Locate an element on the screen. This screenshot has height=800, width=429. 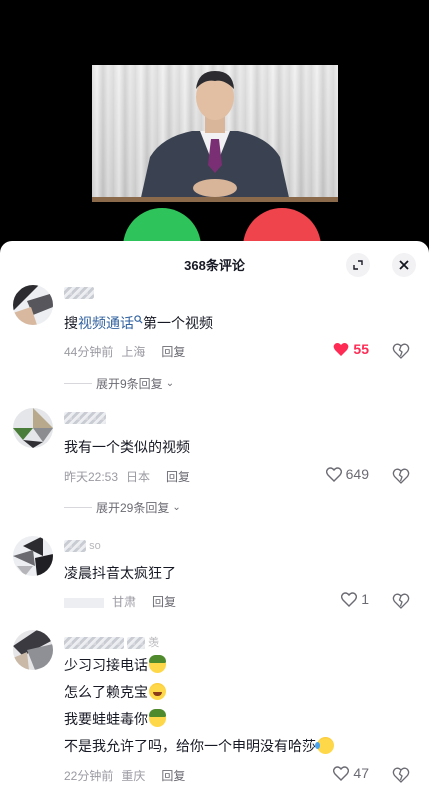
comment-text-line: 不是我允许了吗，给你一个申明没有哈莎 is located at coordinates (199, 746).